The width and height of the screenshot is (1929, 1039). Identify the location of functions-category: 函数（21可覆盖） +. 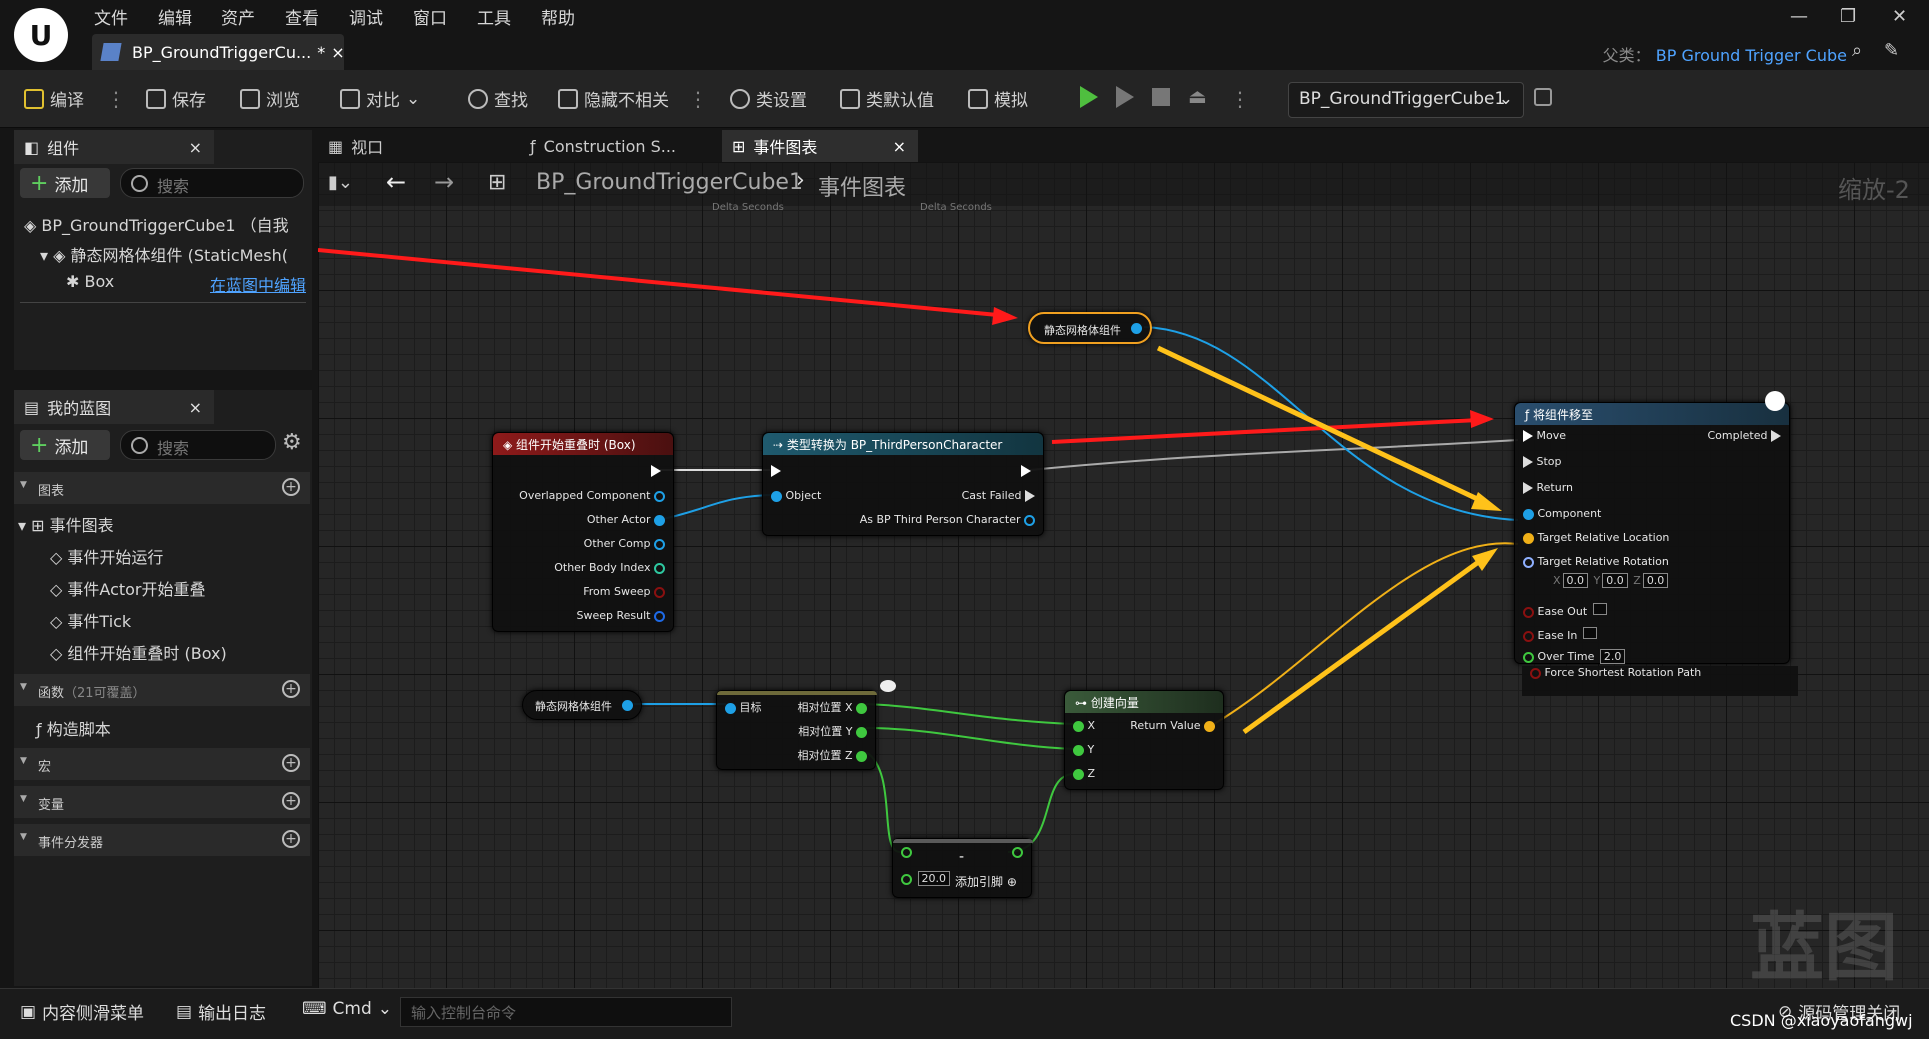
(162, 690).